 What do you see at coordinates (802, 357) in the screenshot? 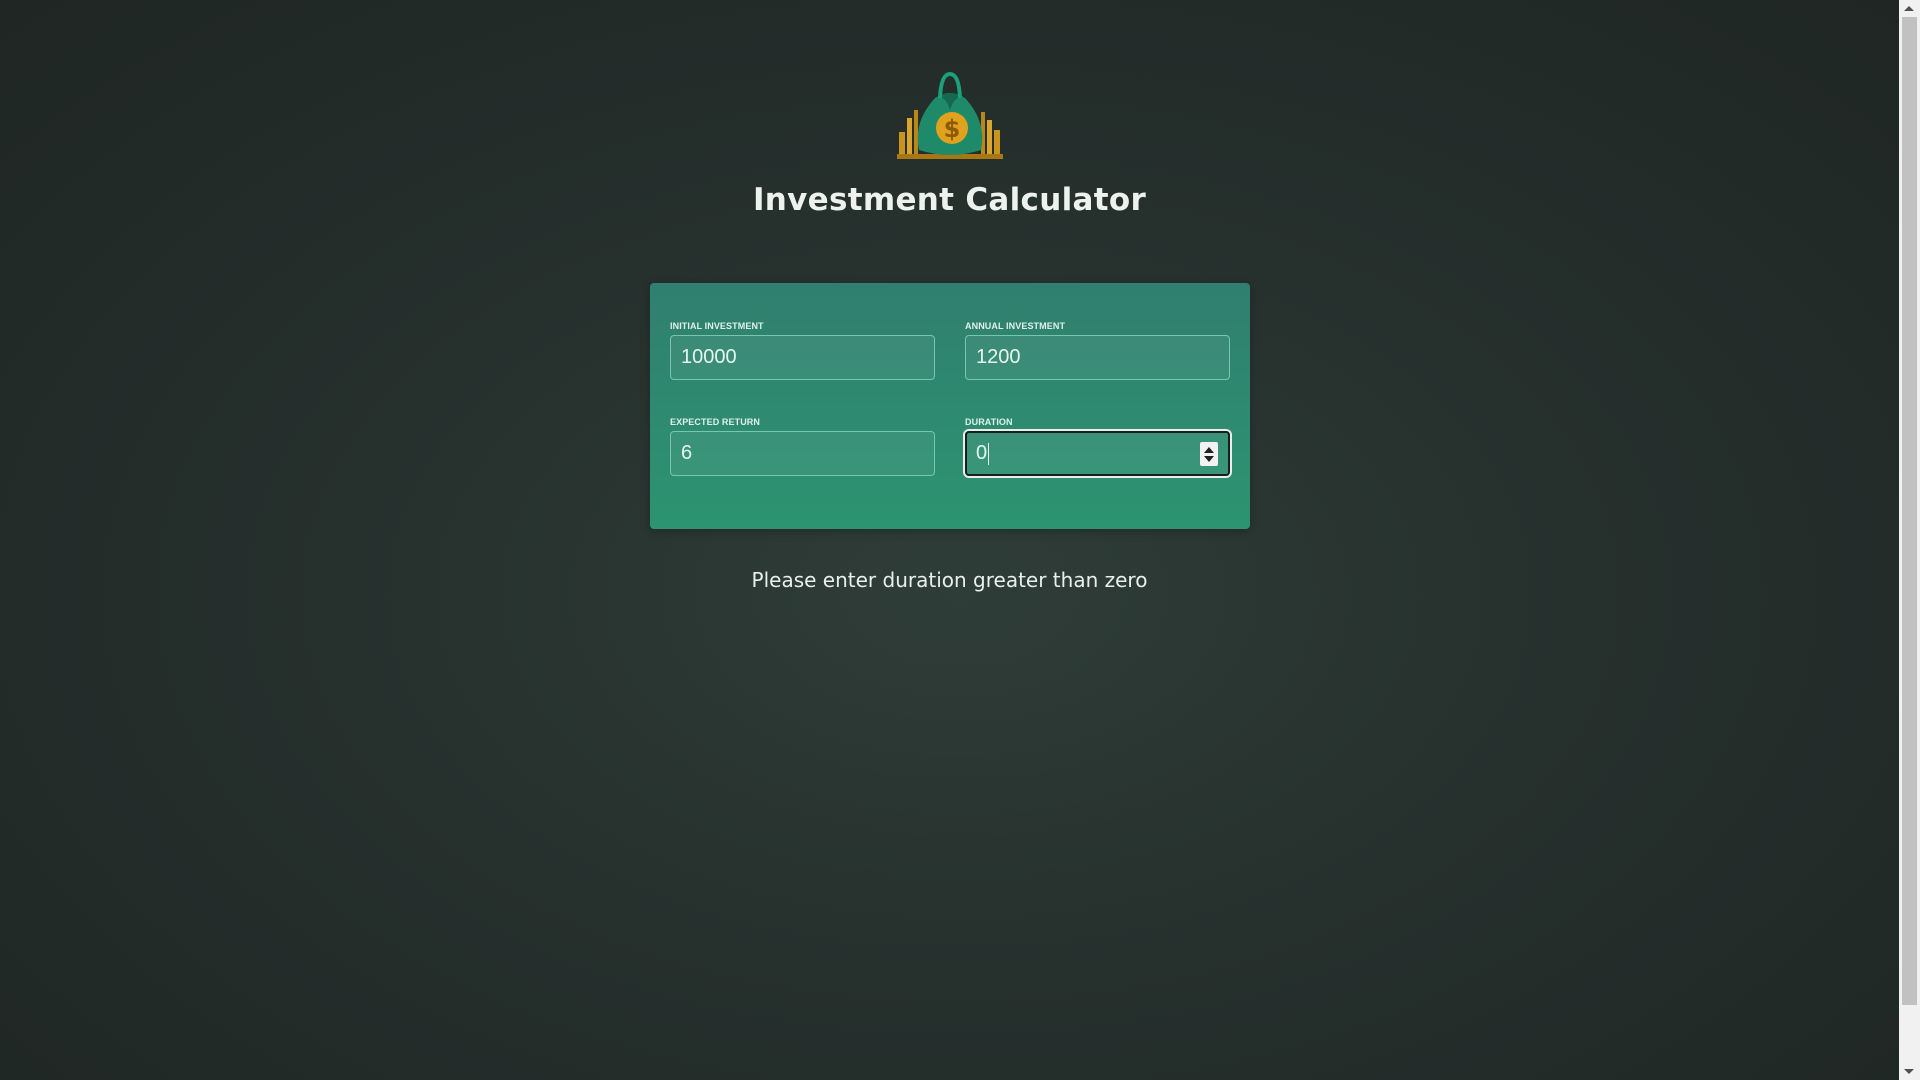
I see `initial-investment-input: 10000` at bounding box center [802, 357].